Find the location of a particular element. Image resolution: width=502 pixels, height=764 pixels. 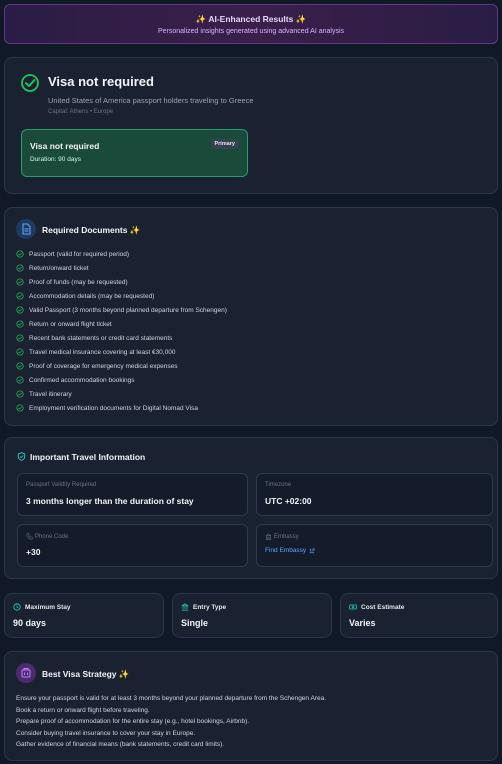

timezone-box: Timezone UTC +02:00 is located at coordinates (374, 494).